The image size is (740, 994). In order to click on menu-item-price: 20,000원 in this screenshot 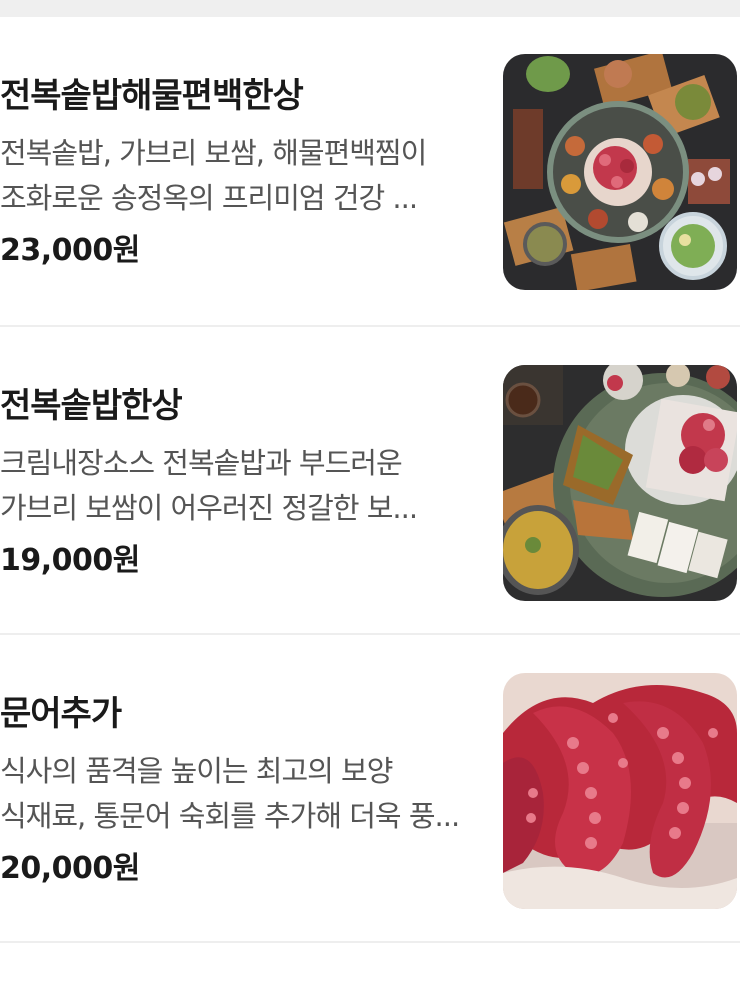, I will do `click(70, 868)`.